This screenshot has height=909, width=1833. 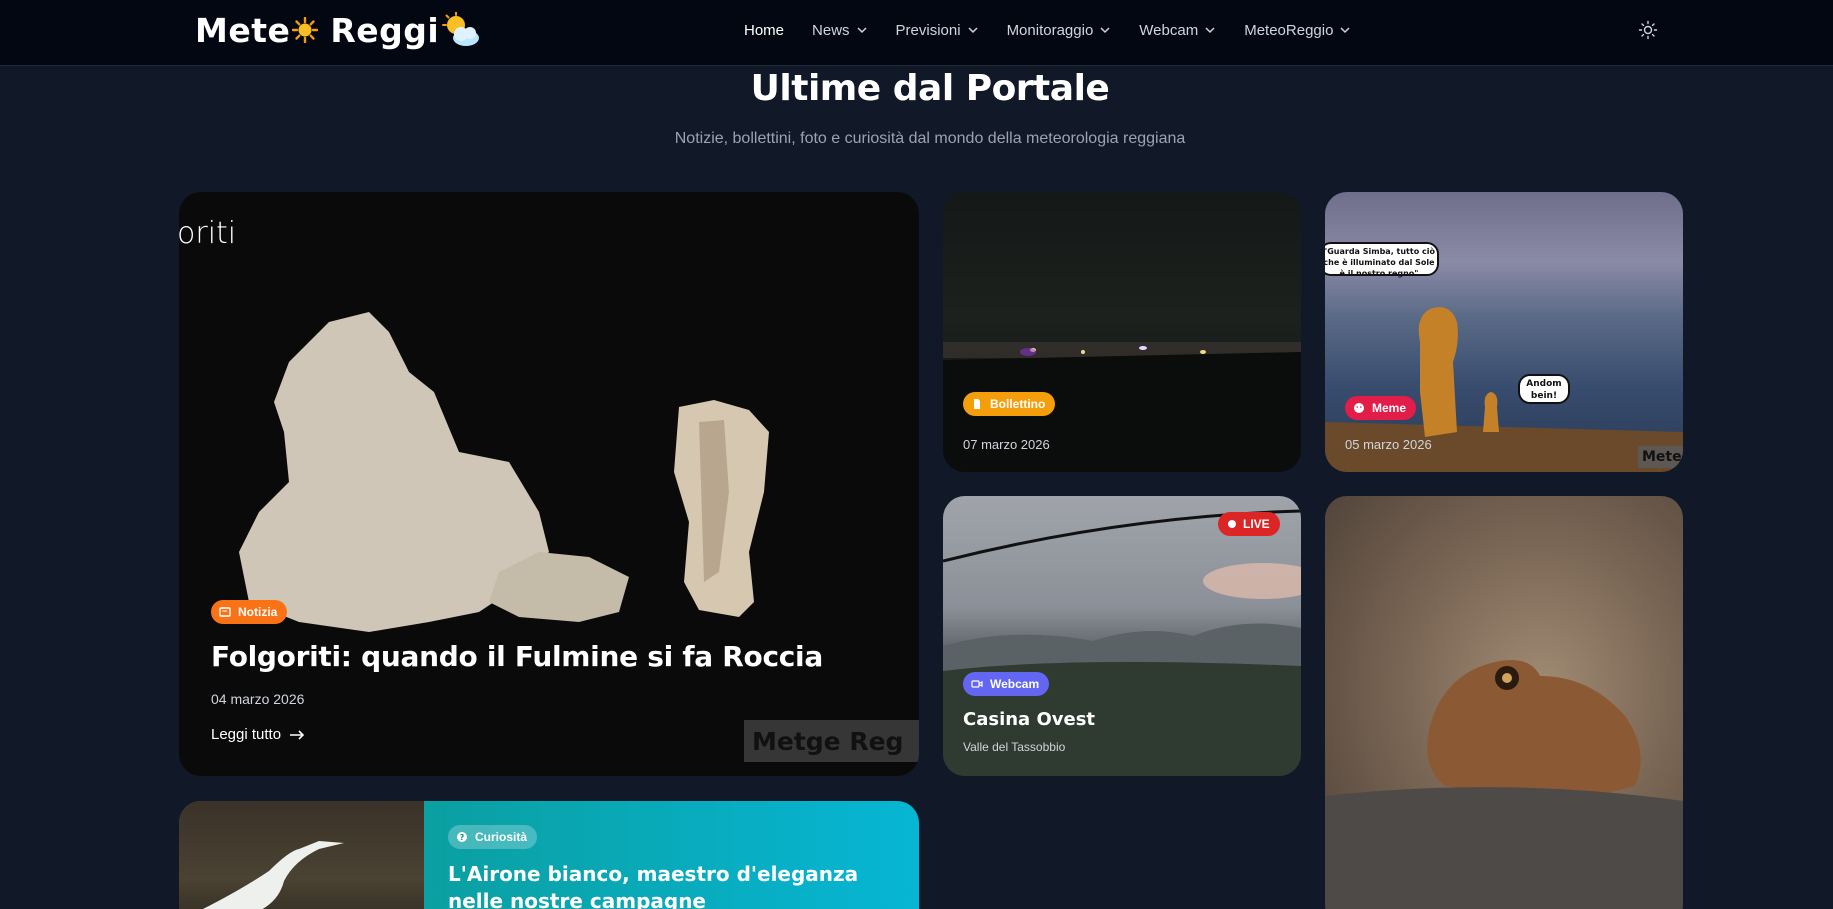 I want to click on badge-curiosita: ? Curiosità, so click(x=493, y=837).